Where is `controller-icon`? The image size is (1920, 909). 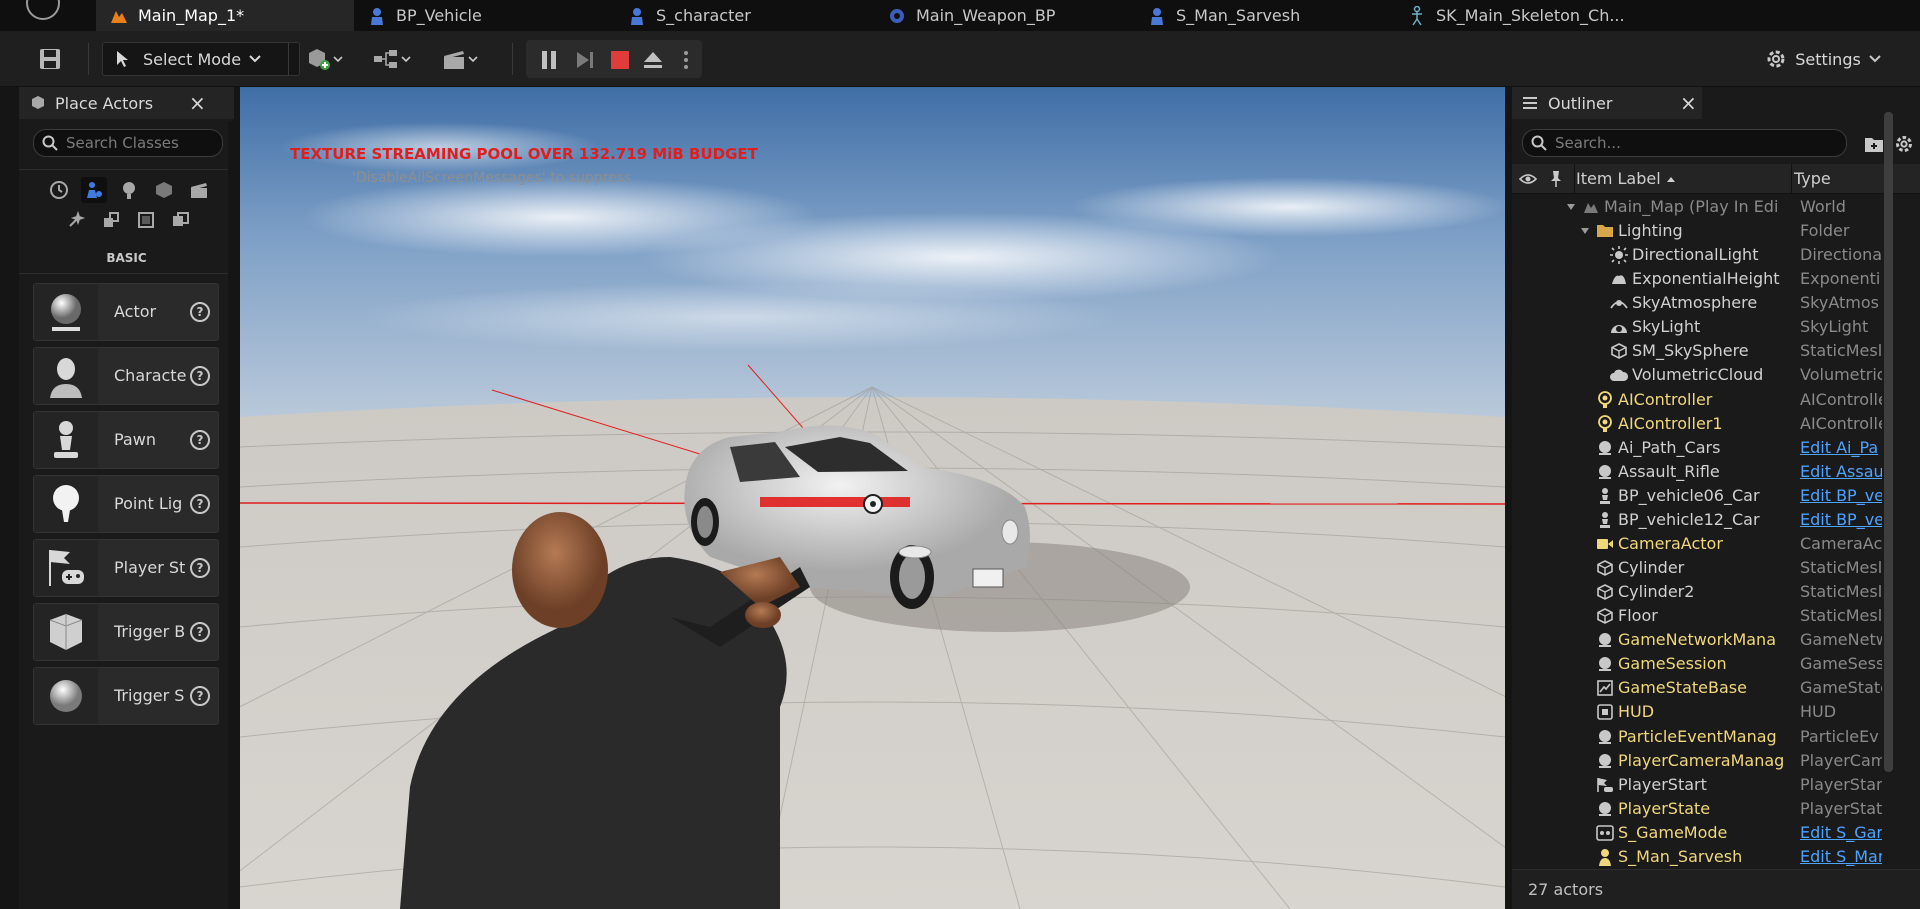
controller-icon is located at coordinates (1605, 423).